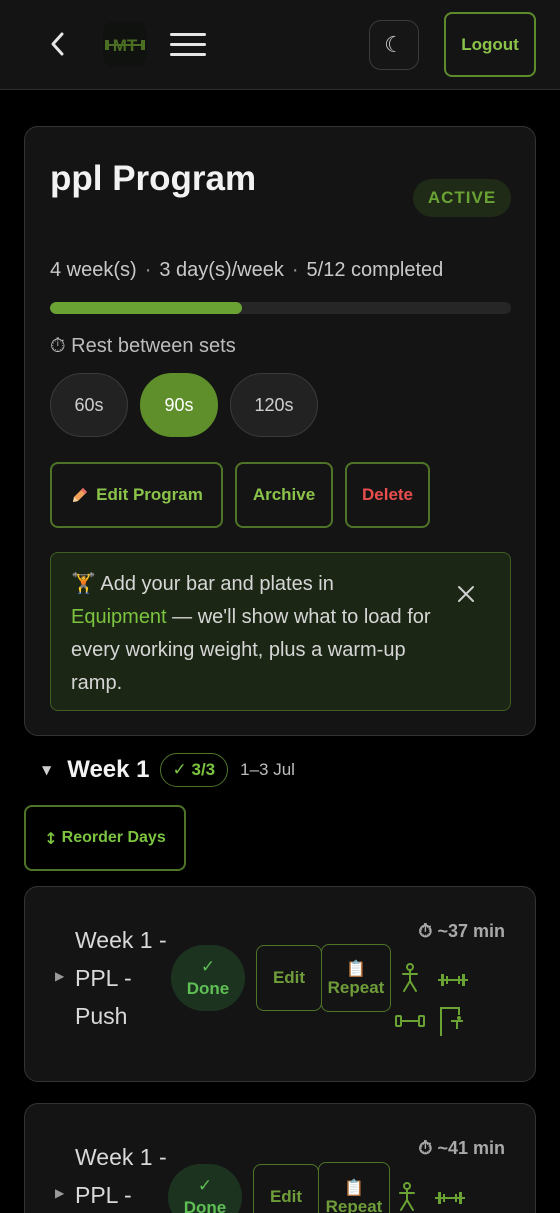 This screenshot has height=1213, width=560. I want to click on duration: ⏱ ~41 min, so click(461, 1148).